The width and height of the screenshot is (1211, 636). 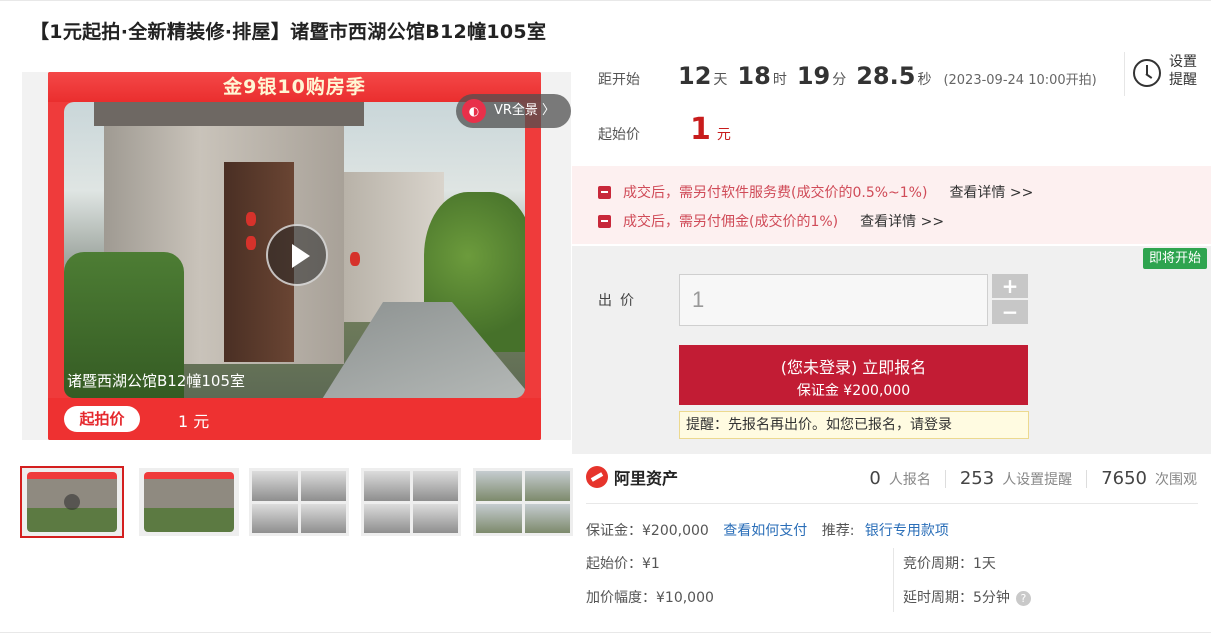 I want to click on countdown-days-unit: 天, so click(x=720, y=80).